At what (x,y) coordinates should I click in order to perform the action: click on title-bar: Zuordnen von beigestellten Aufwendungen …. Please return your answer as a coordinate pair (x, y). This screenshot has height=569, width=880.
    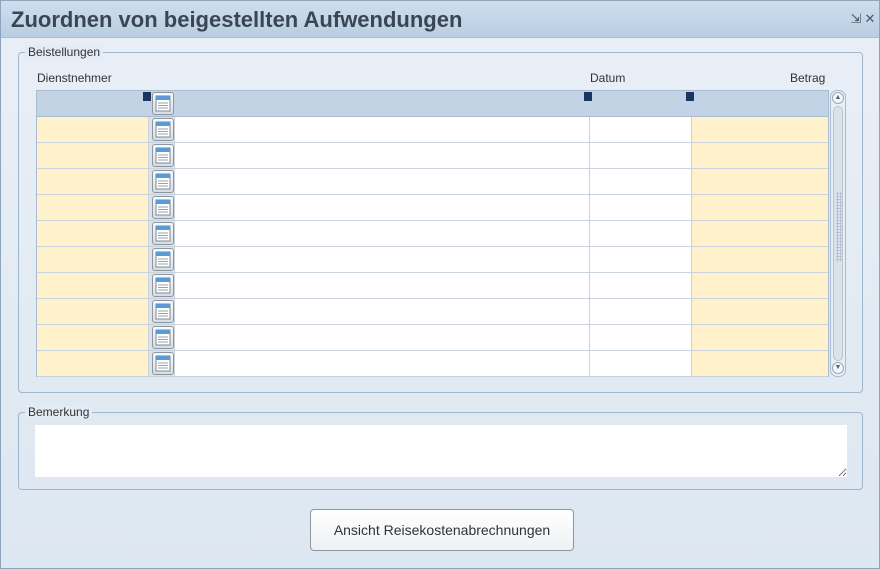
    Looking at the image, I should click on (440, 19).